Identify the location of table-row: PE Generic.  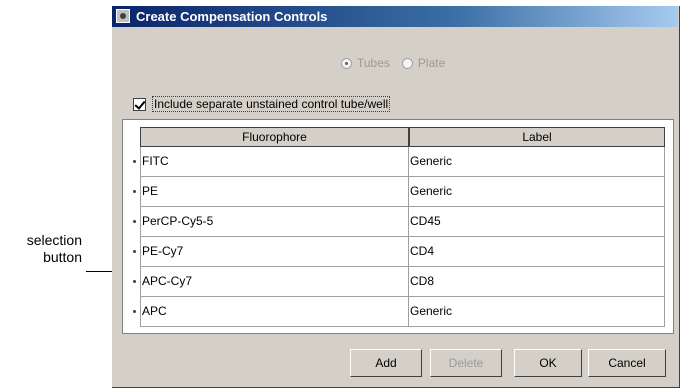
(398, 192).